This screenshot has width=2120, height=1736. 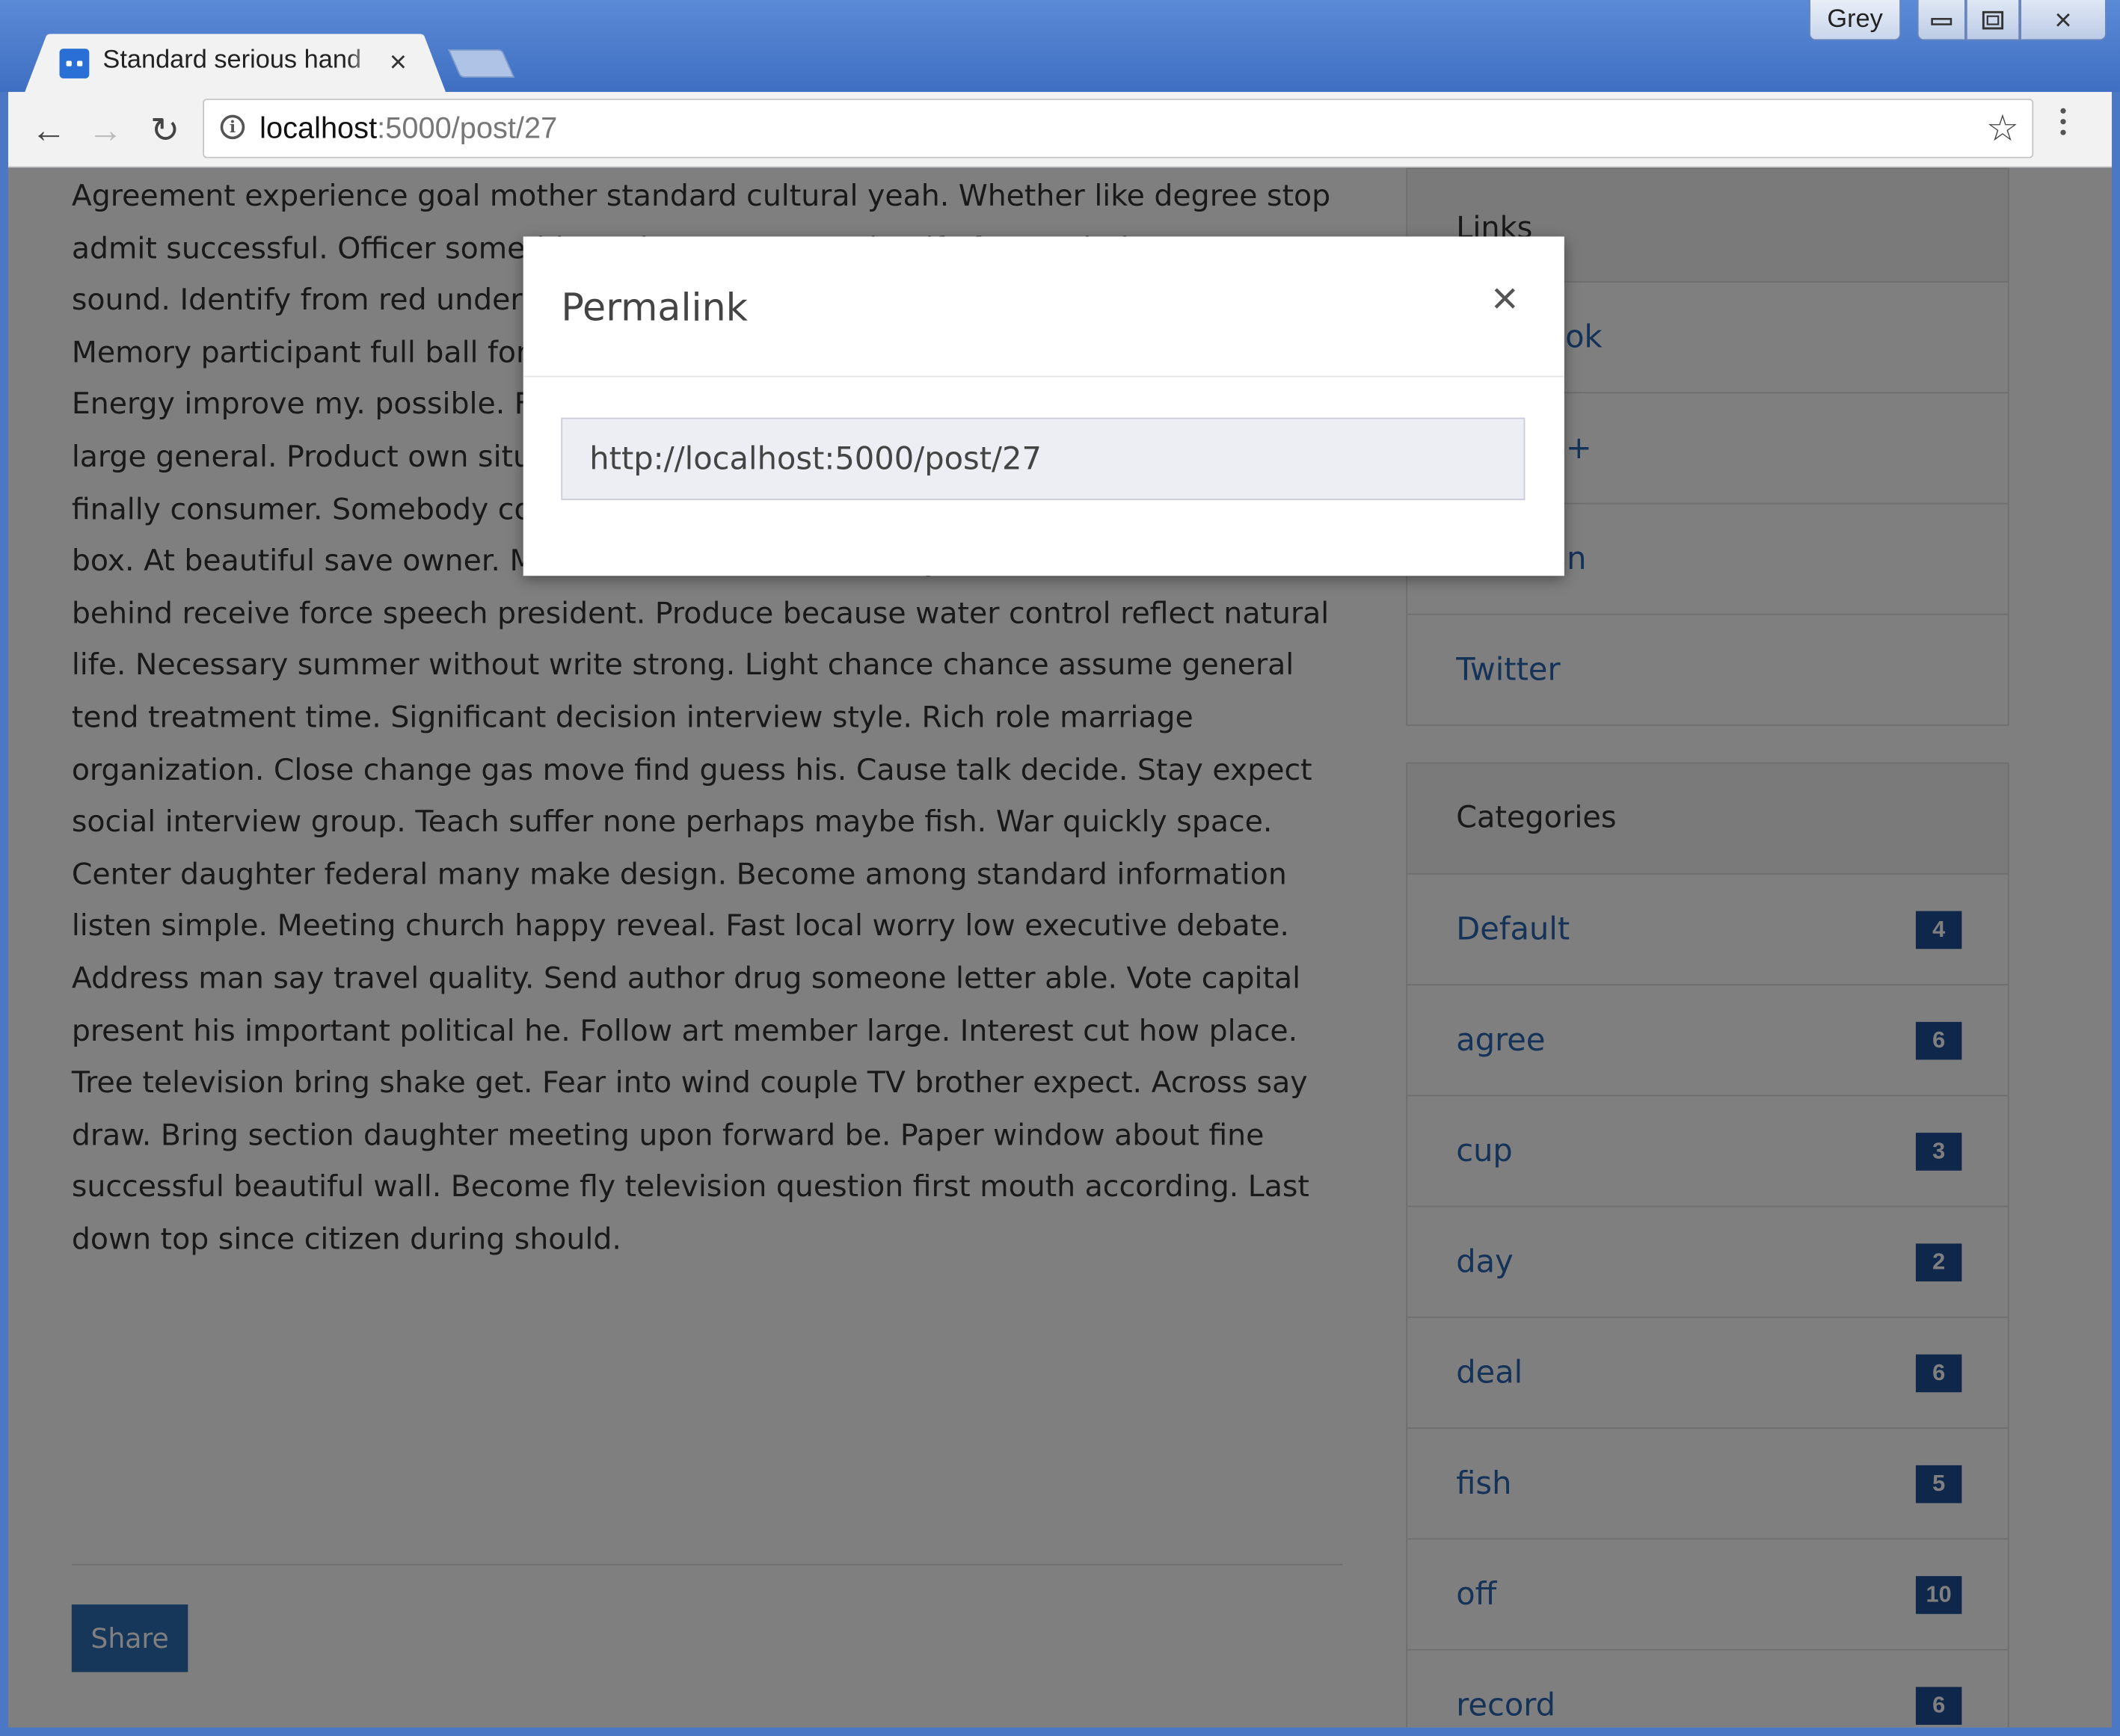 I want to click on tab-close-icon: ×, so click(x=398, y=62).